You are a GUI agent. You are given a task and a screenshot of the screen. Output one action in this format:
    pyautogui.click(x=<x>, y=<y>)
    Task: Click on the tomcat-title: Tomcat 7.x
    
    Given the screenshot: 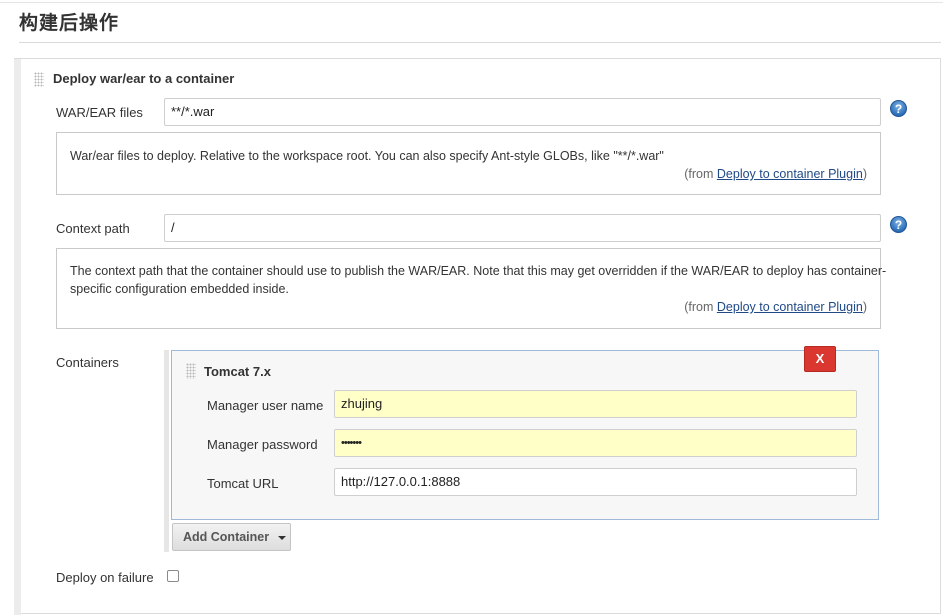 What is the action you would take?
    pyautogui.click(x=237, y=371)
    